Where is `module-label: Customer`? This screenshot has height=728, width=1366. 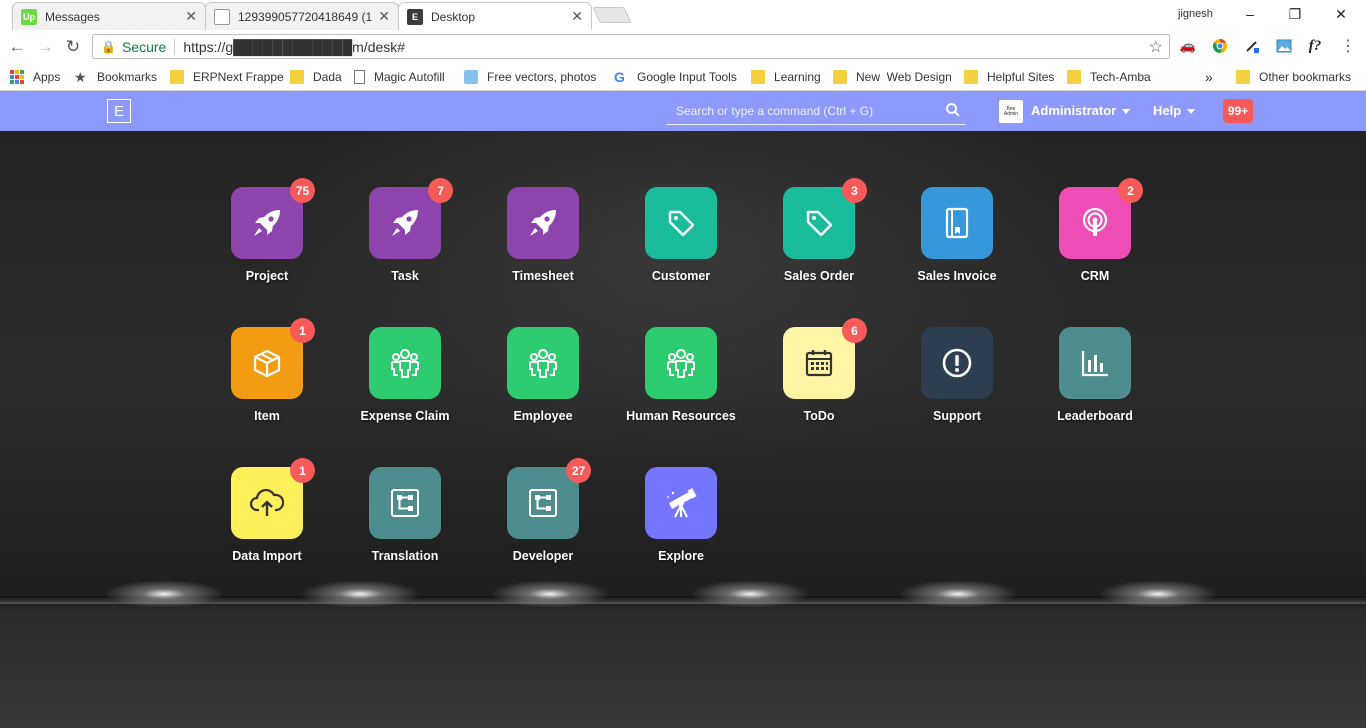
module-label: Customer is located at coordinates (681, 276).